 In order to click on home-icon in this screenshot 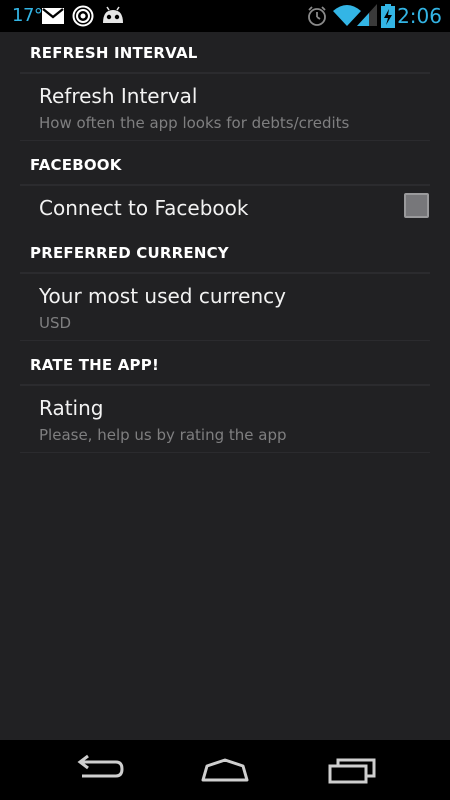, I will do `click(225, 770)`.